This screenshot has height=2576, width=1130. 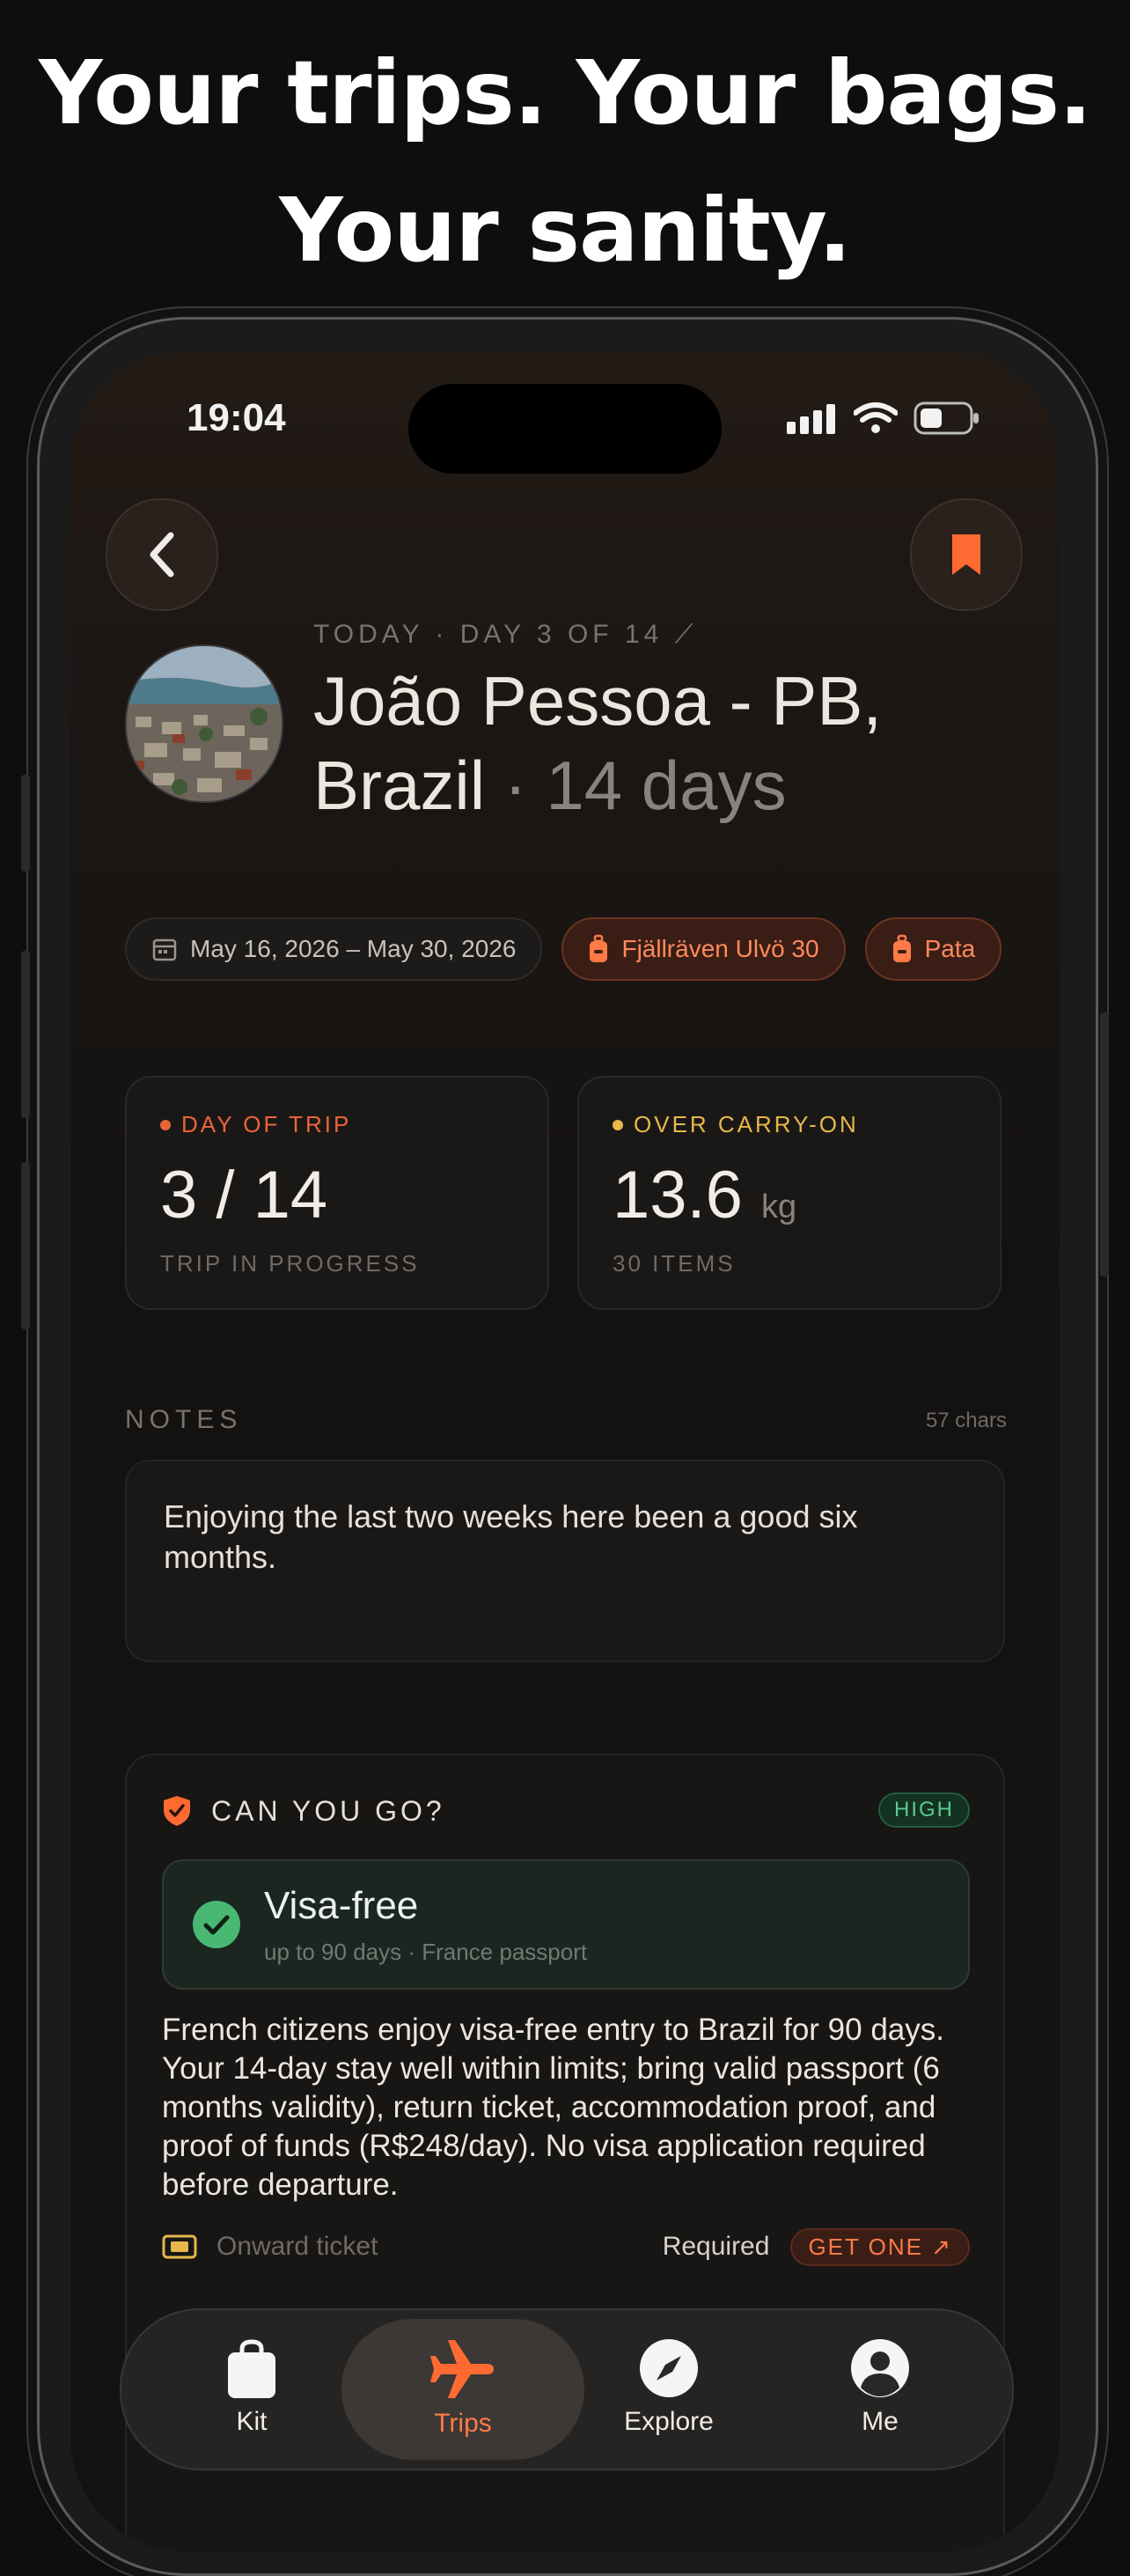 What do you see at coordinates (244, 1195) in the screenshot?
I see `stat-value: 3 / 14` at bounding box center [244, 1195].